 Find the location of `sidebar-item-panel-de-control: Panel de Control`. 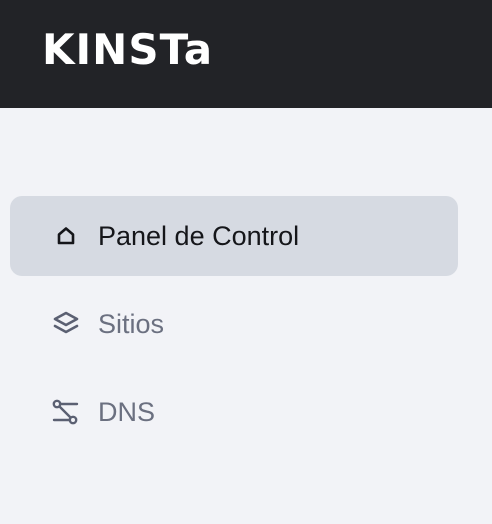

sidebar-item-panel-de-control: Panel de Control is located at coordinates (234, 236).